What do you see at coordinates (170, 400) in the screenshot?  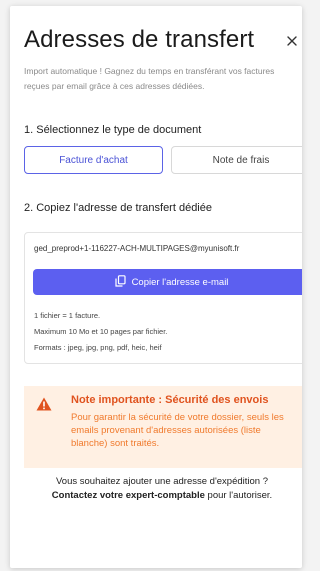 I see `alert-title: Note importante : Sécurité des envois` at bounding box center [170, 400].